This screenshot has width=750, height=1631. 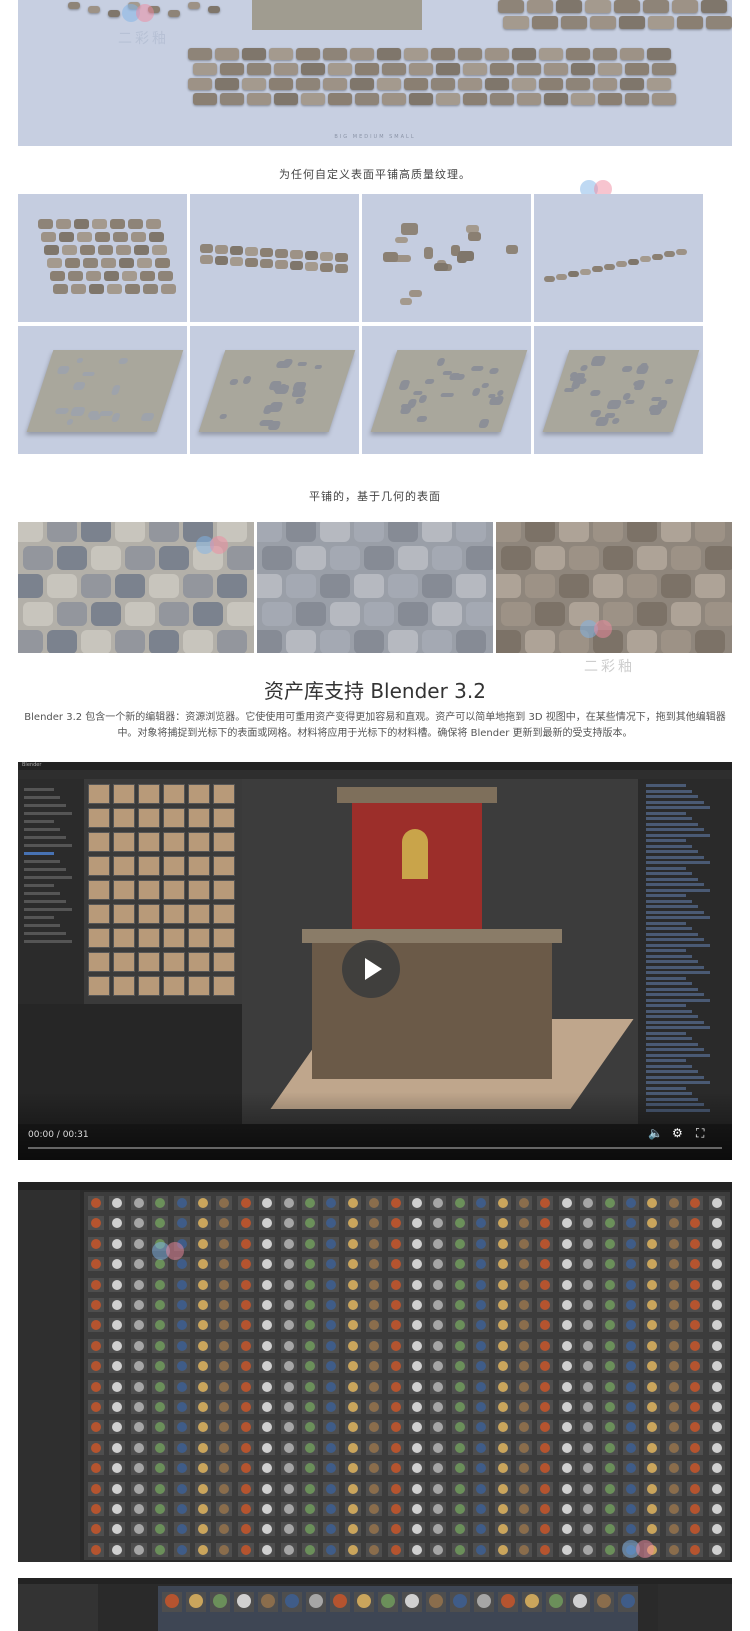 I want to click on video-progress-bar, so click(x=375, y=1148).